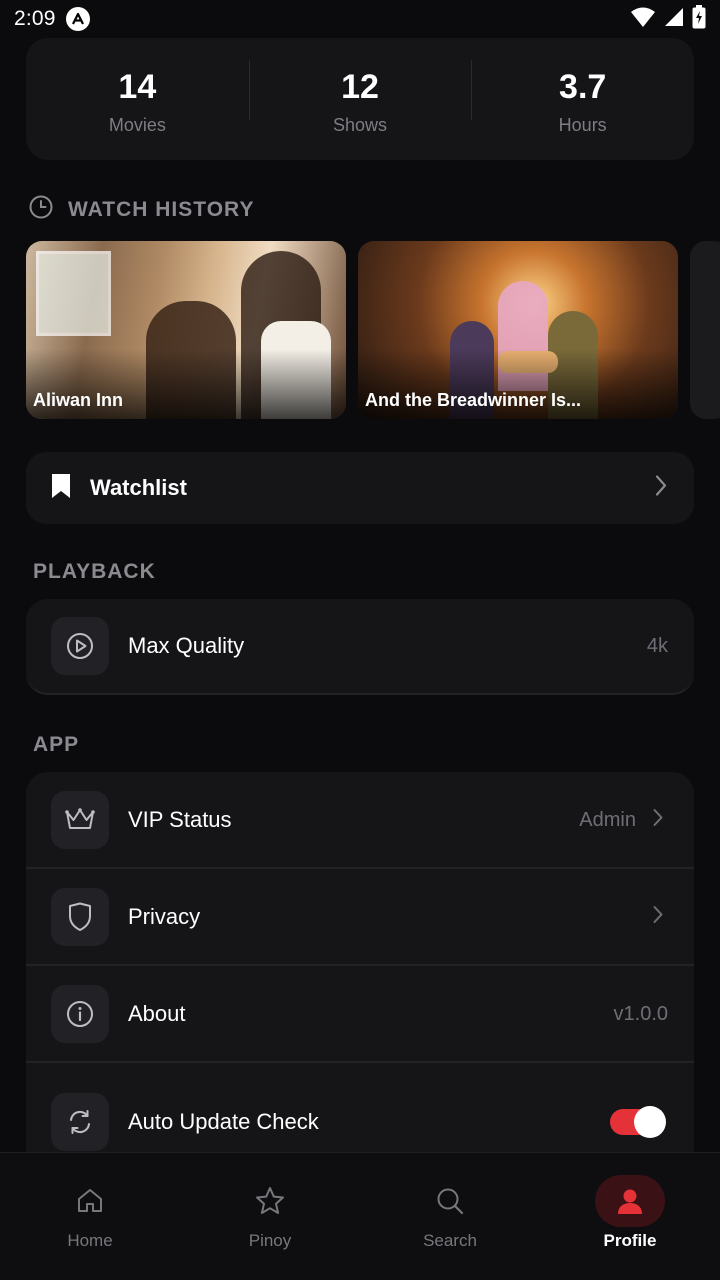 This screenshot has height=1280, width=720. I want to click on nav-pinoy-label: Pinoy, so click(270, 1240).